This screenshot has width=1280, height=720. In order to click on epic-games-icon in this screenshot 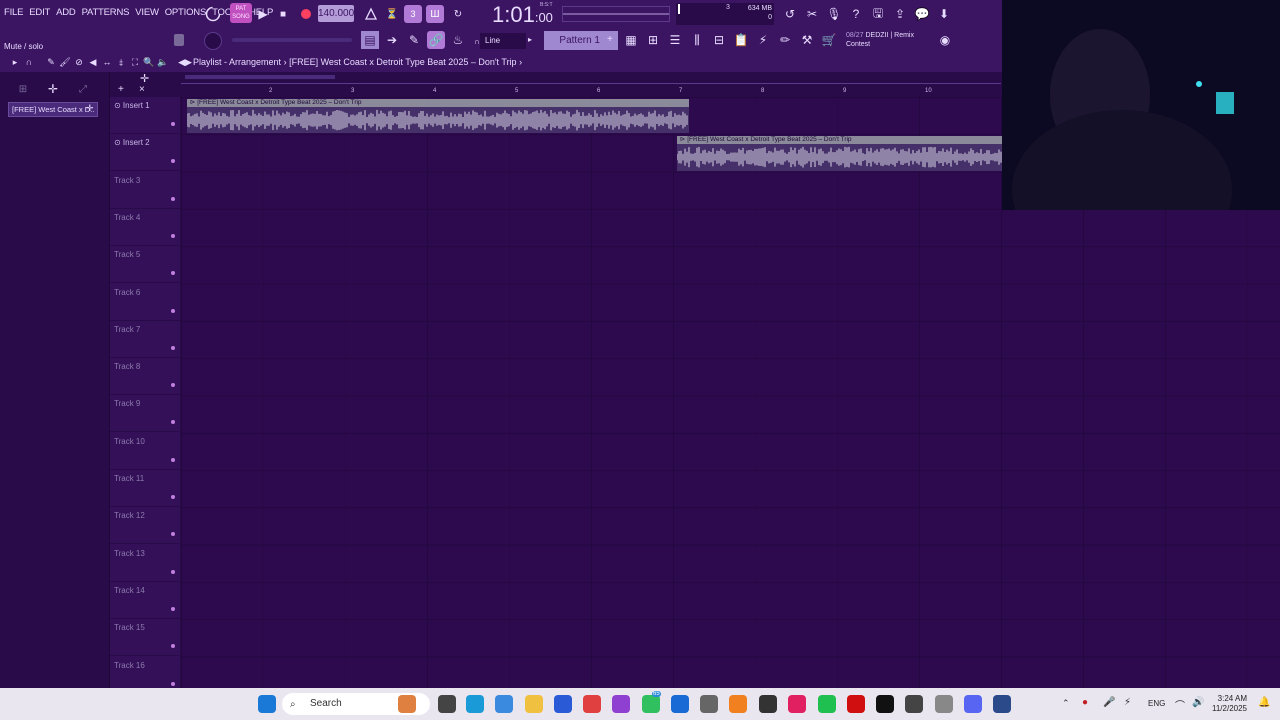, I will do `click(768, 704)`.